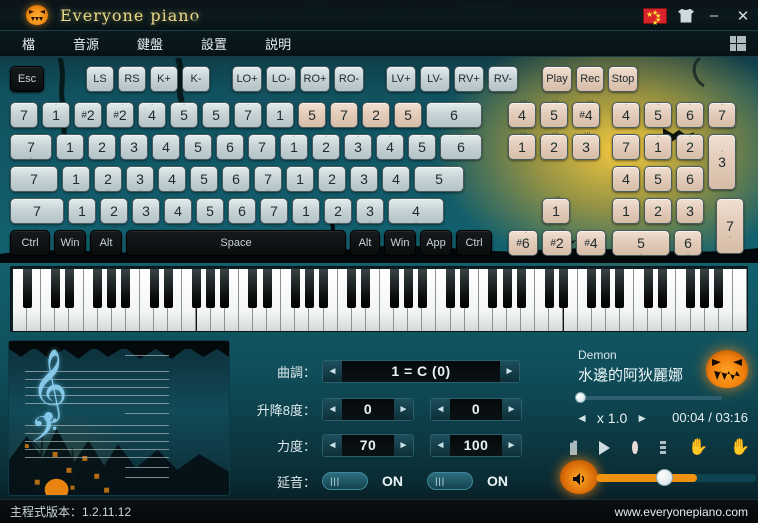 Image resolution: width=758 pixels, height=523 pixels. I want to click on note-key-5up3: 5 ⋮, so click(408, 110).